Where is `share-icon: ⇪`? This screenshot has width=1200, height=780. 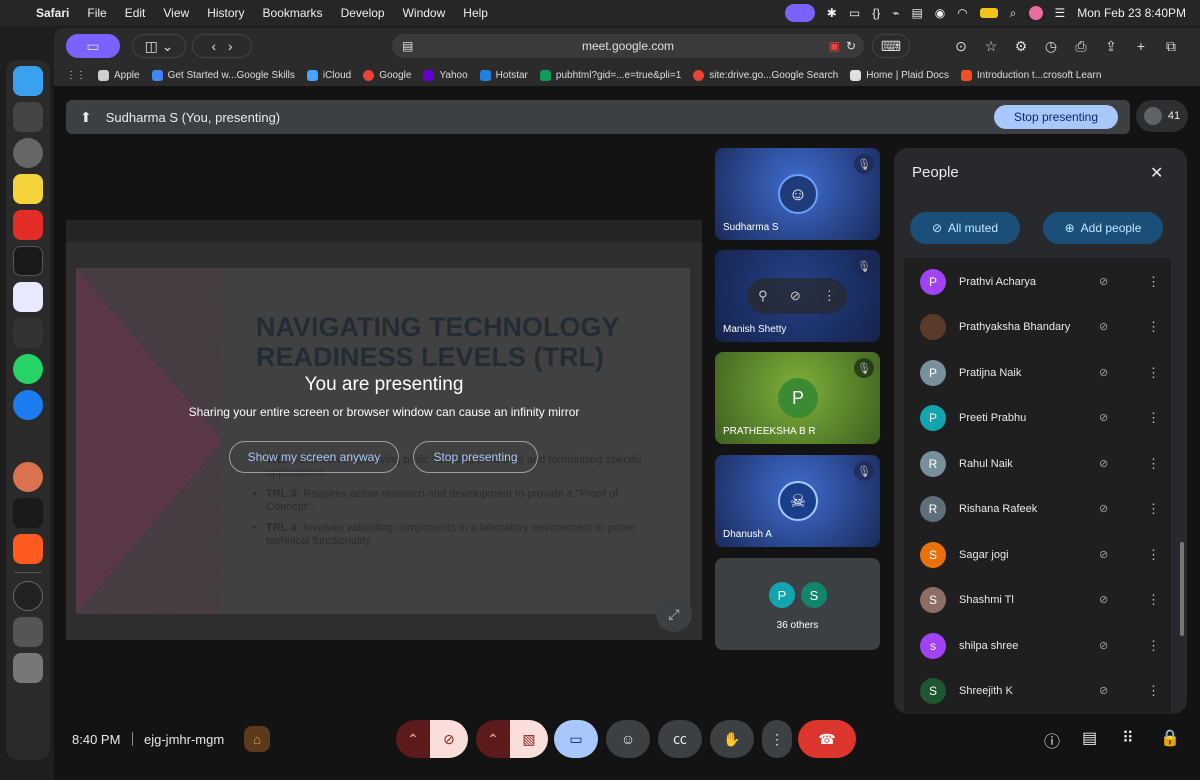
share-icon: ⇪ is located at coordinates (1111, 46).